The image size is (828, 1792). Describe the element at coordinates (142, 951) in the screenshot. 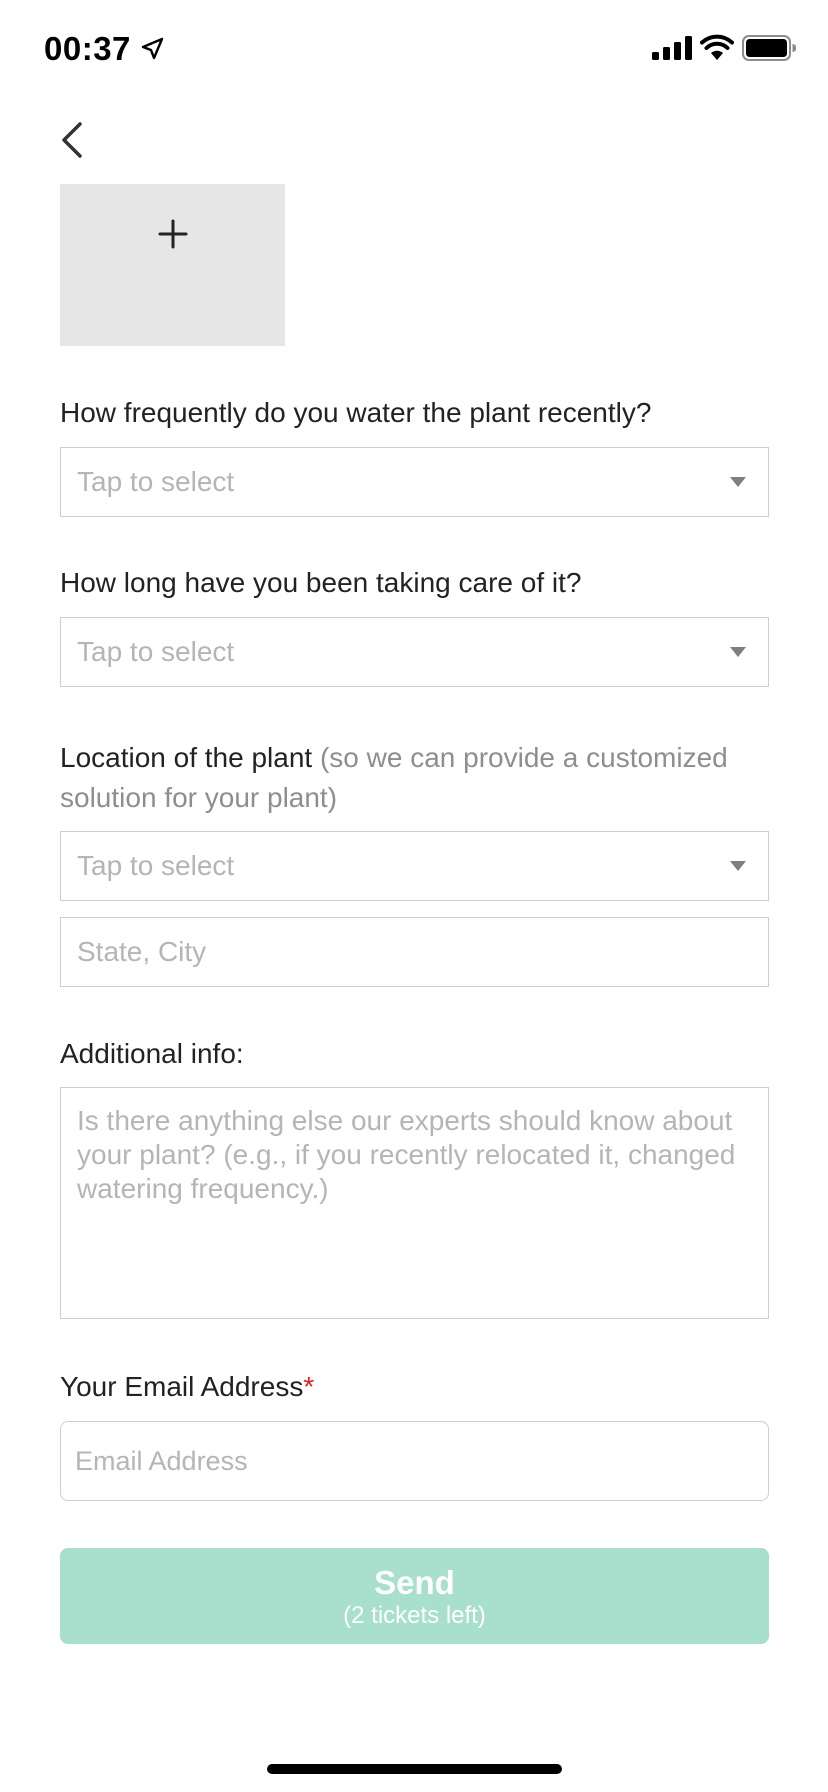

I see `state-city-placeholder: State, City` at that location.